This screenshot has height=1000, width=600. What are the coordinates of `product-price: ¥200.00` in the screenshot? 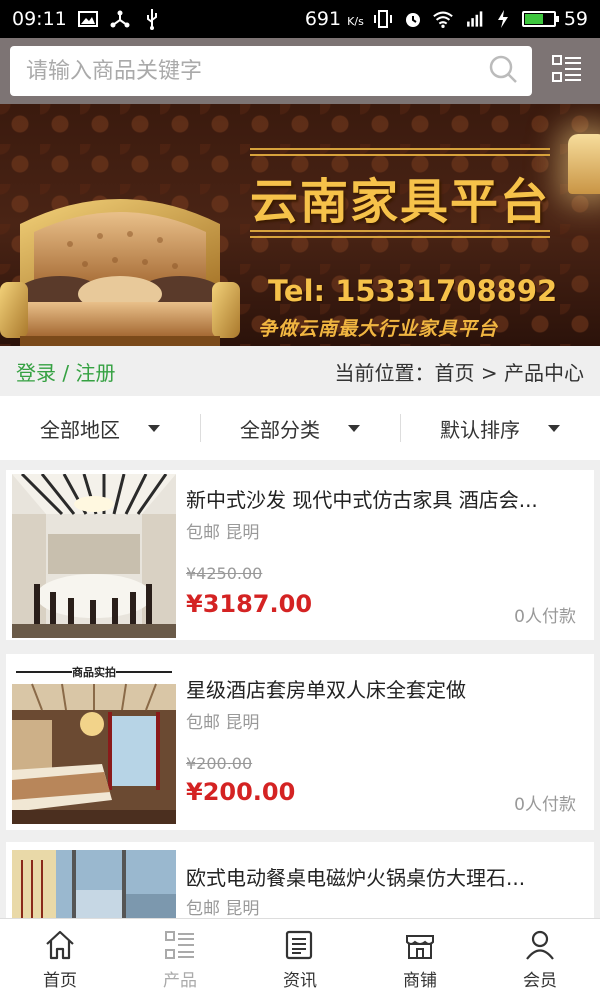 It's located at (241, 792).